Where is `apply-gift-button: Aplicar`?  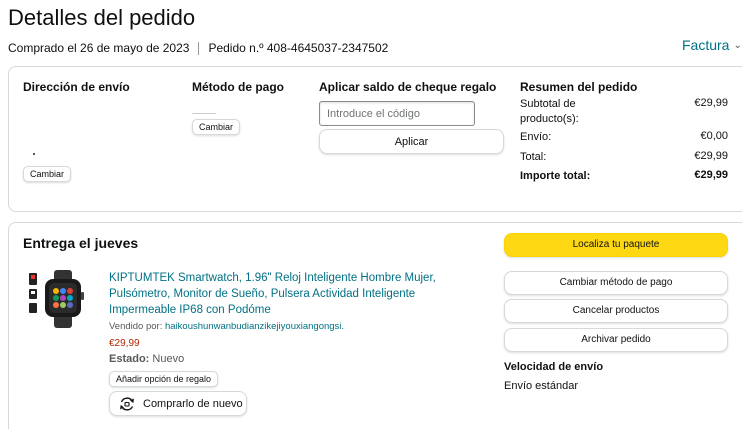
apply-gift-button: Aplicar is located at coordinates (411, 141).